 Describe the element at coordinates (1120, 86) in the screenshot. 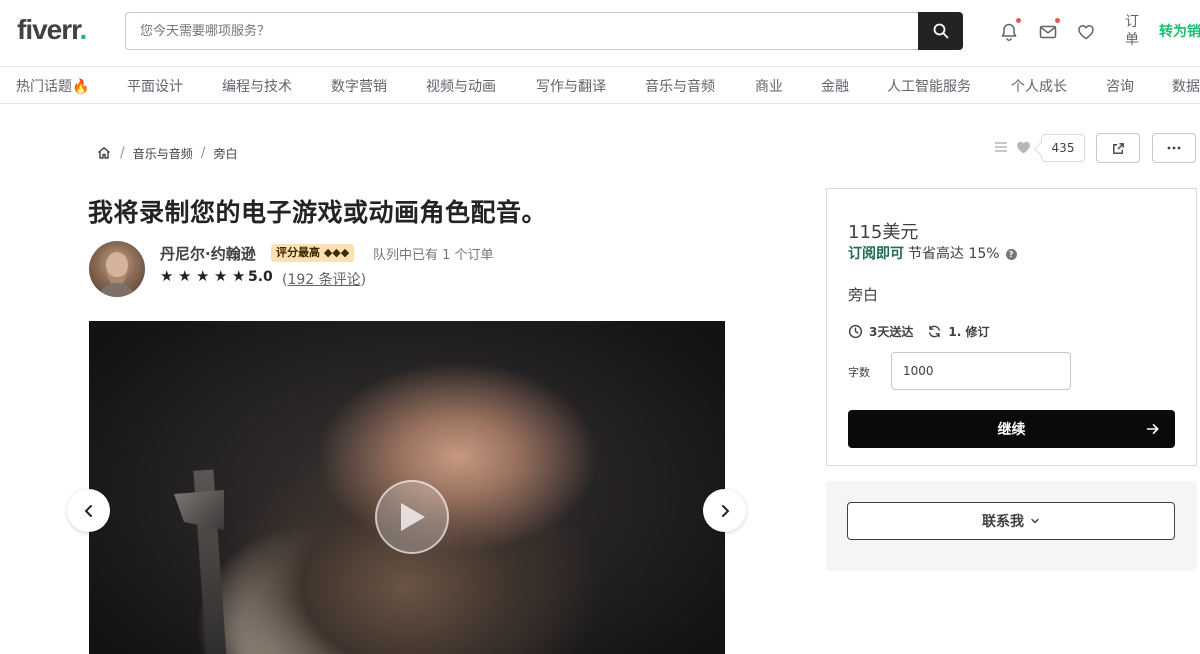

I see `category-item: 咨询` at that location.